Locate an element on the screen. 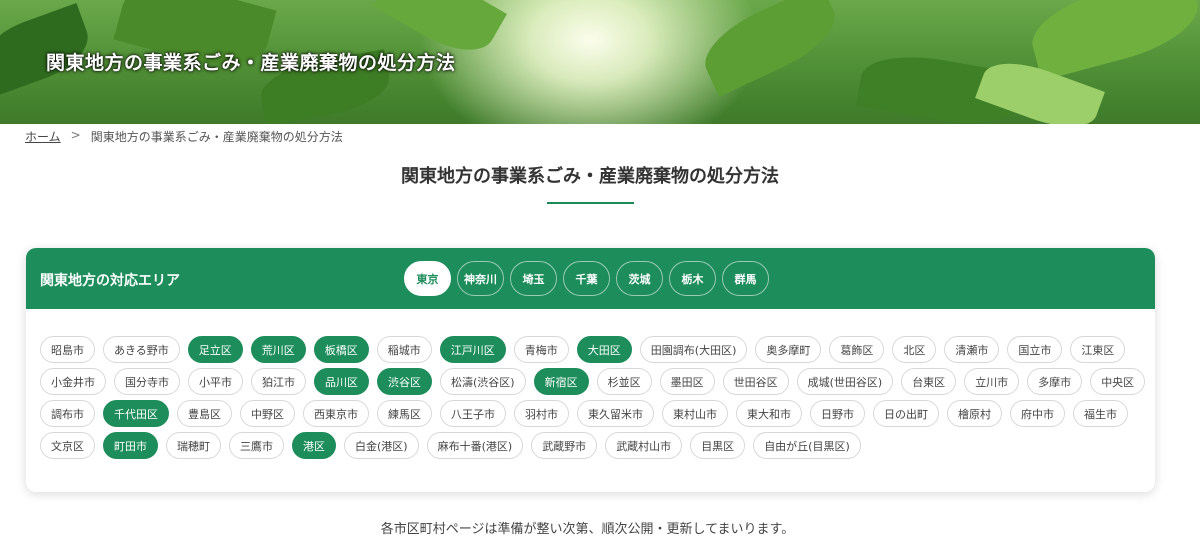  municipality-chip: 立川市 is located at coordinates (992, 381).